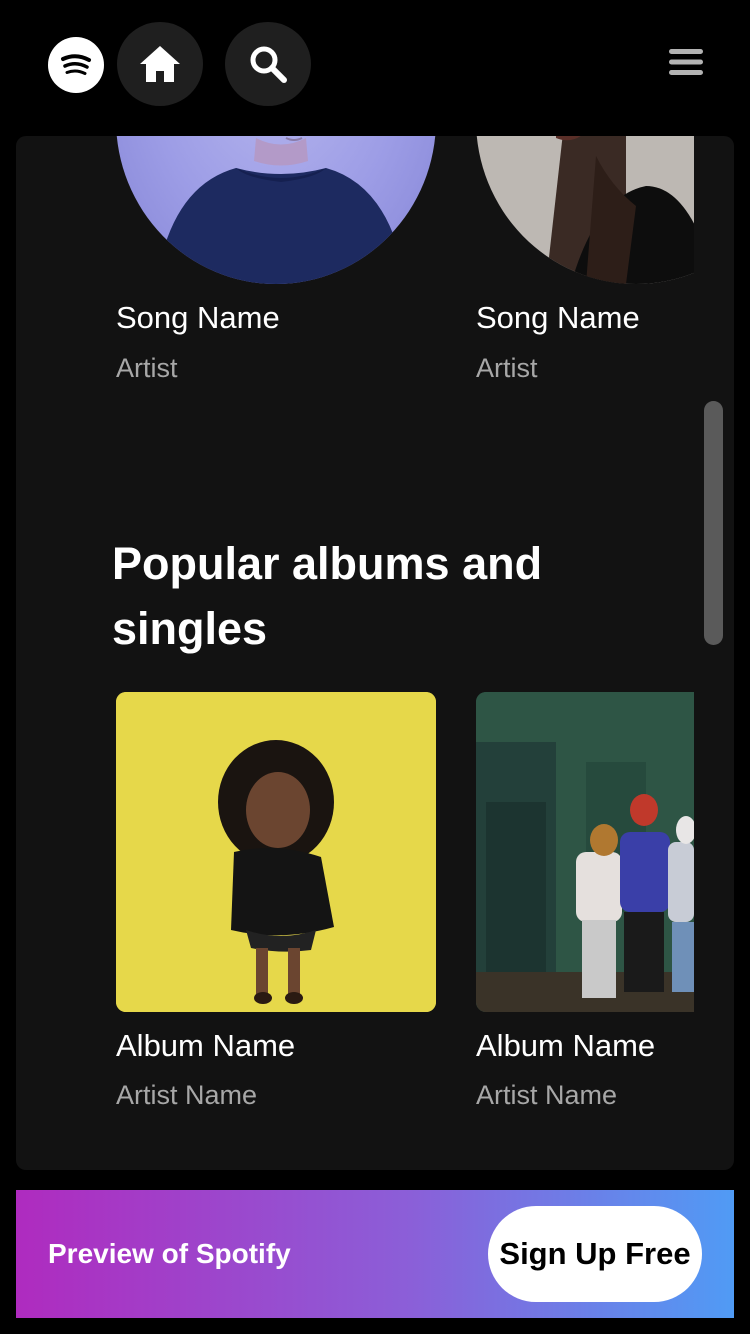  Describe the element at coordinates (713, 523) in the screenshot. I see `scrollbar-thumb` at that location.